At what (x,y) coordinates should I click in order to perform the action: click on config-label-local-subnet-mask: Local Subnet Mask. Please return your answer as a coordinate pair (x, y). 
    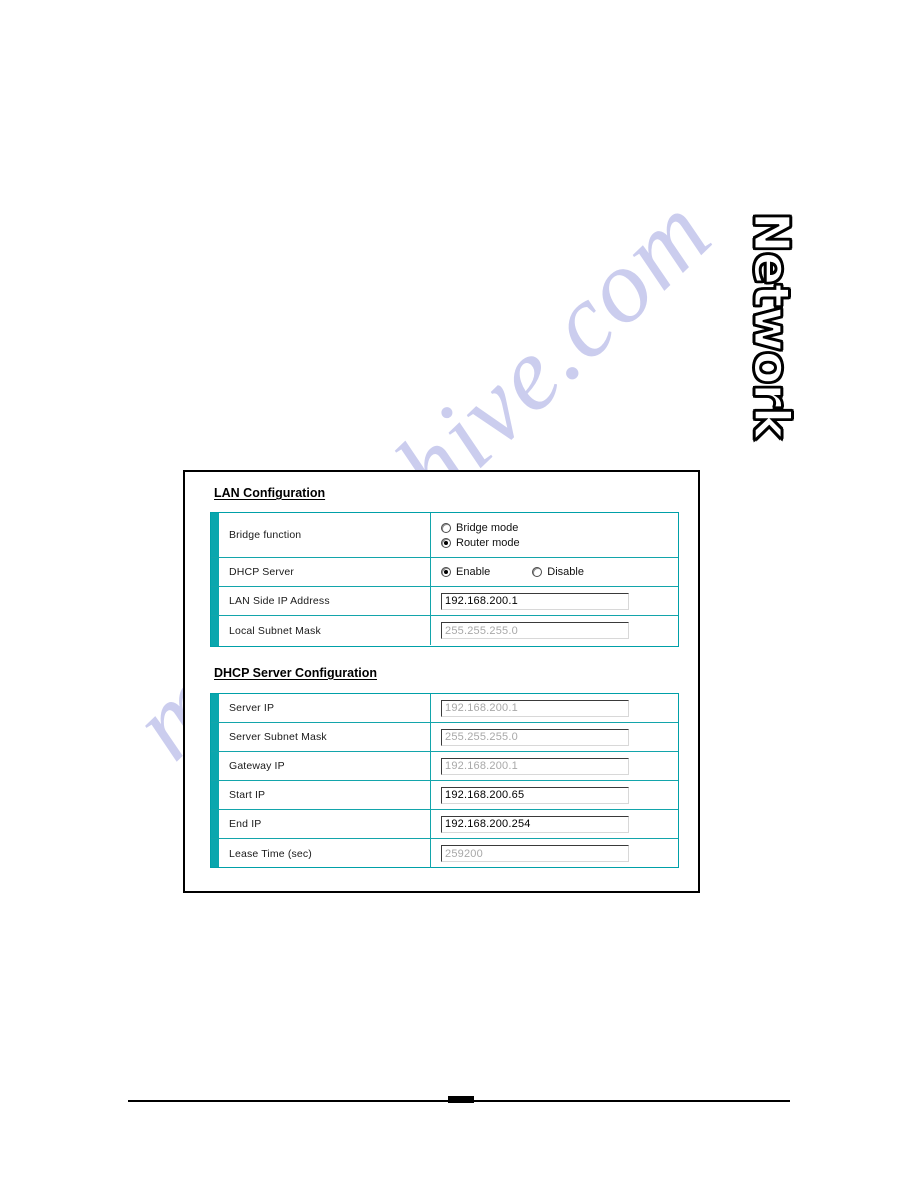
    Looking at the image, I should click on (321, 630).